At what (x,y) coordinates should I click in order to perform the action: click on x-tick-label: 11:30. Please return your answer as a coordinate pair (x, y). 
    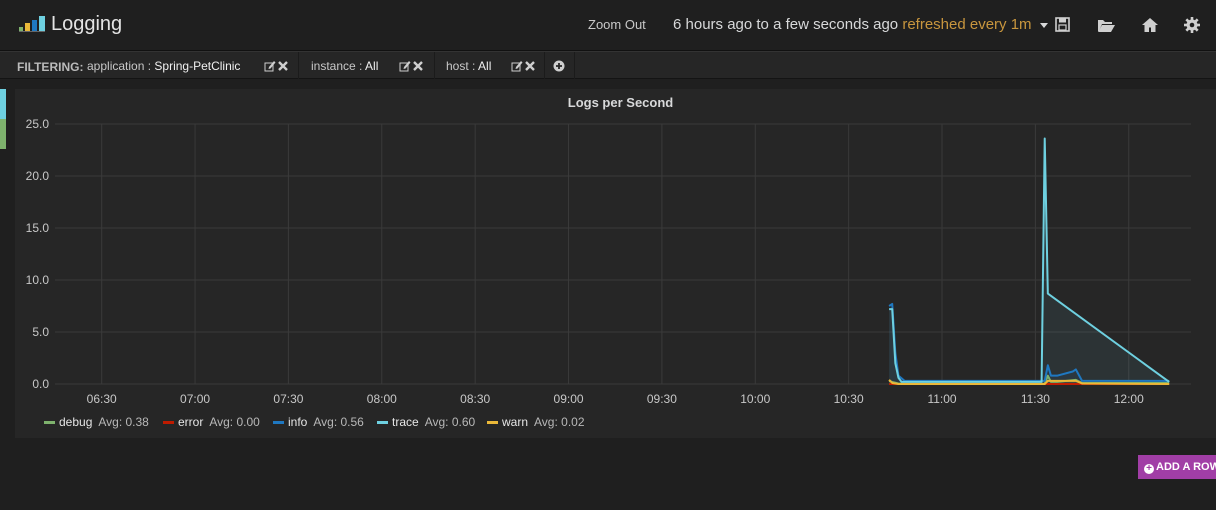
    Looking at the image, I should click on (1035, 399).